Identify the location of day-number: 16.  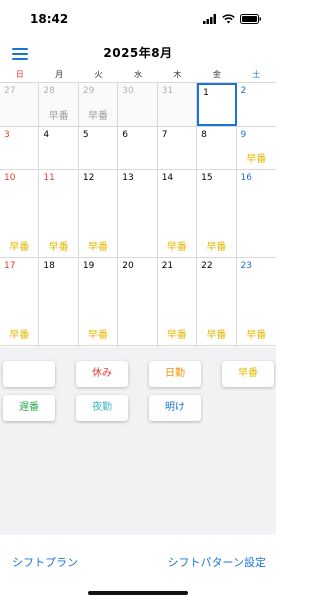
(246, 178).